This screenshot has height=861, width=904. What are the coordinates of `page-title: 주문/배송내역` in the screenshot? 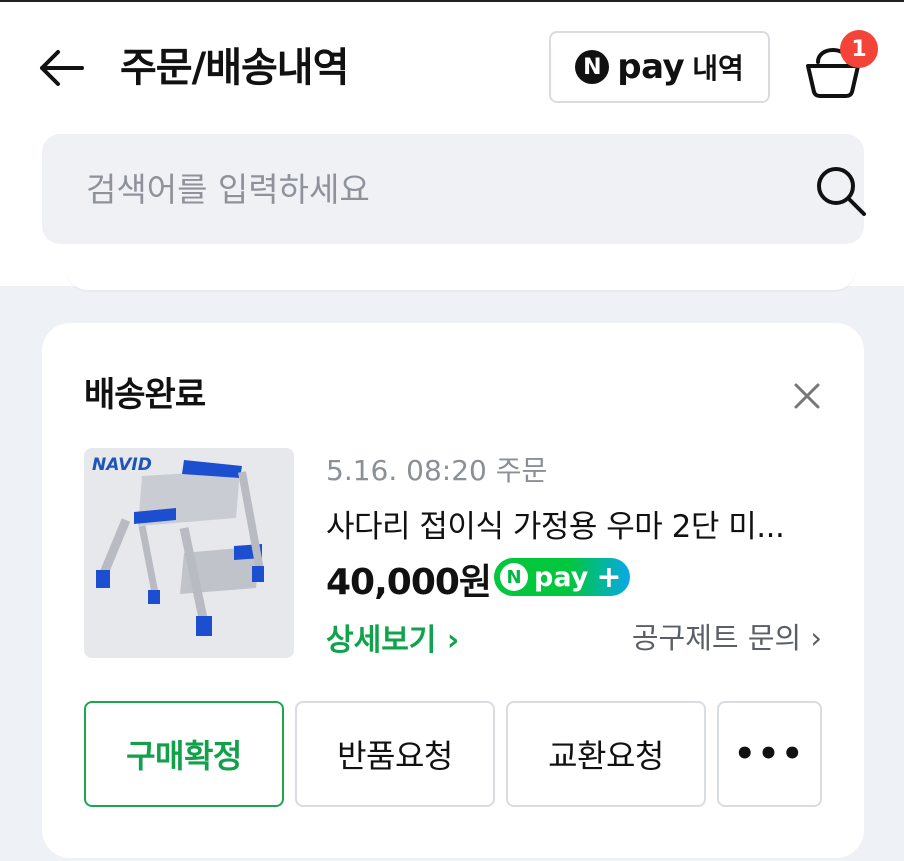 It's located at (234, 68).